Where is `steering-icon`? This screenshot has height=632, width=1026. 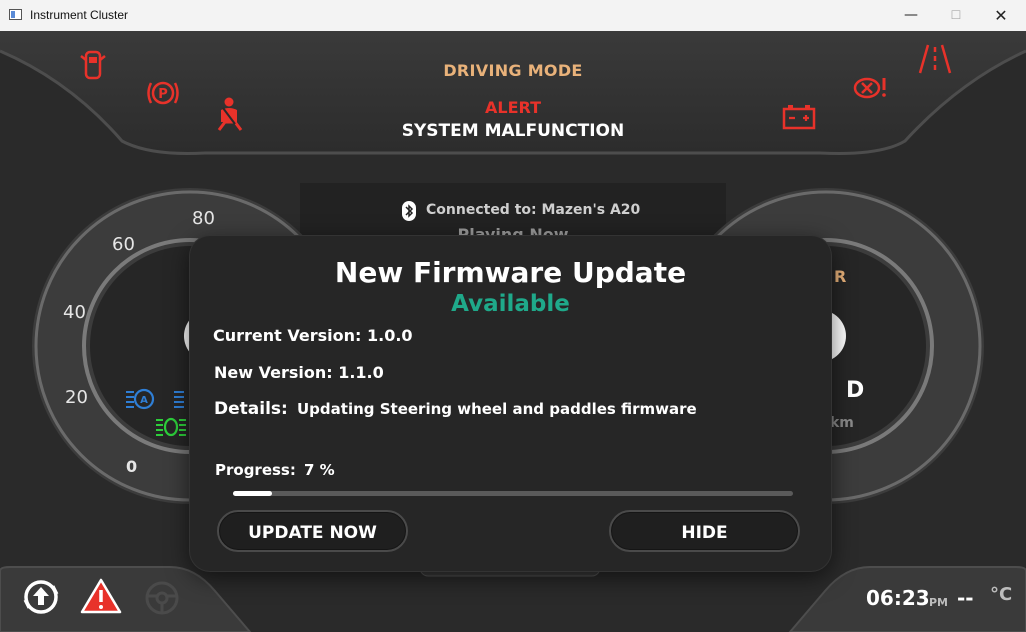
steering-icon is located at coordinates (162, 598).